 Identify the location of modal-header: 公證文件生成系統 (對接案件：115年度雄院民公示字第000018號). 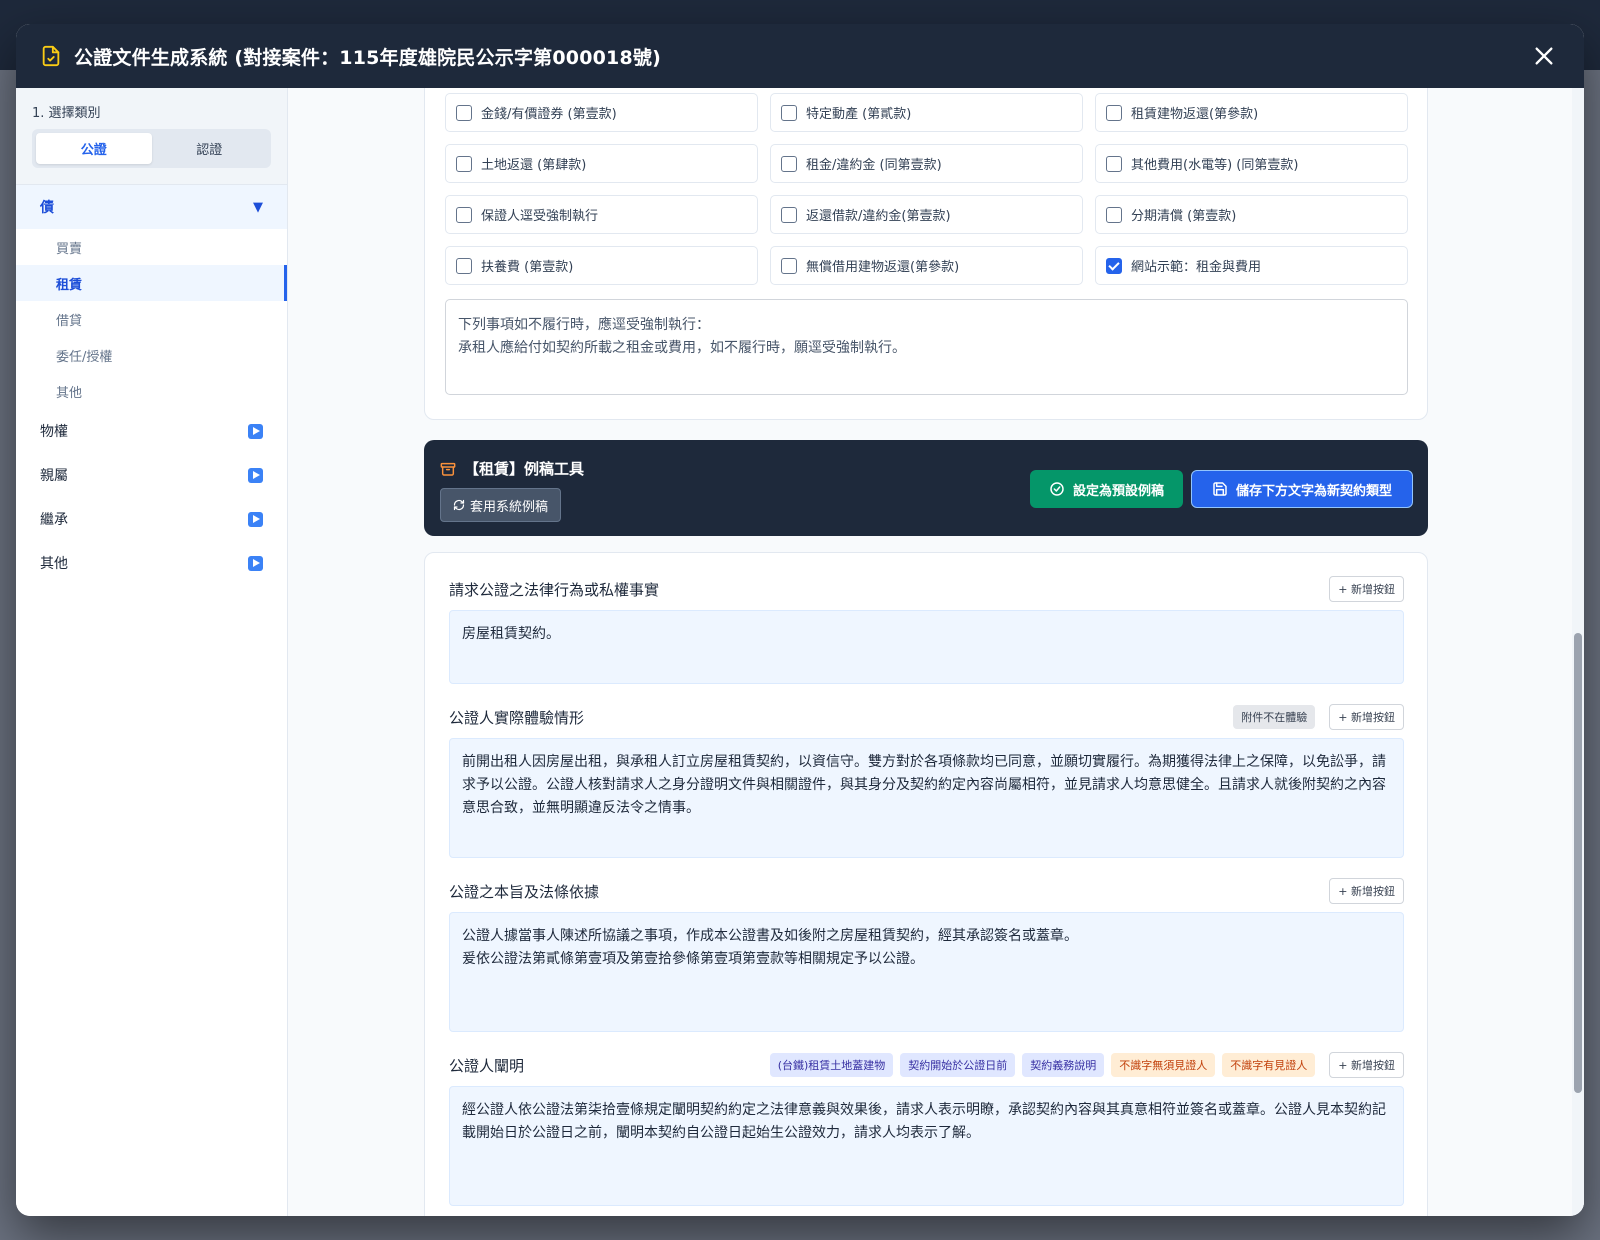
(800, 56).